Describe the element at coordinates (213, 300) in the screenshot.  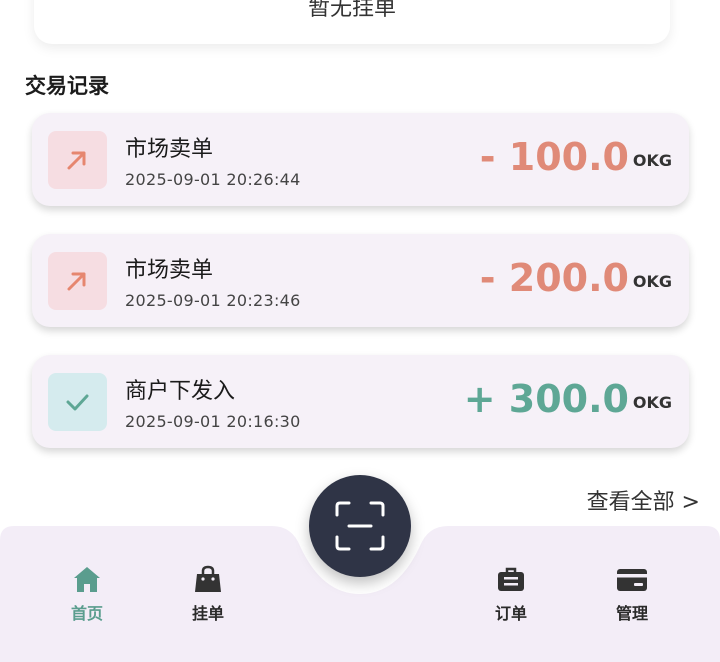
I see `transaction-time: 2025-09-01 20:23:46` at that location.